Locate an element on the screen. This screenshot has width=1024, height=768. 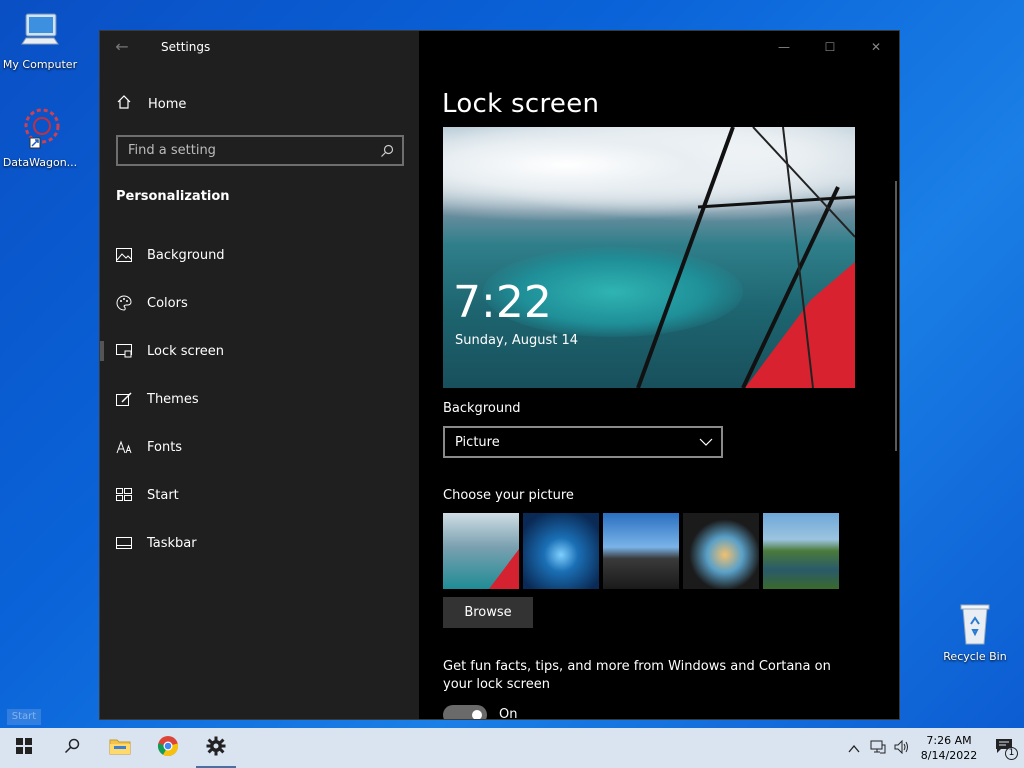
sidebar-item-label: Colors is located at coordinates (167, 303).